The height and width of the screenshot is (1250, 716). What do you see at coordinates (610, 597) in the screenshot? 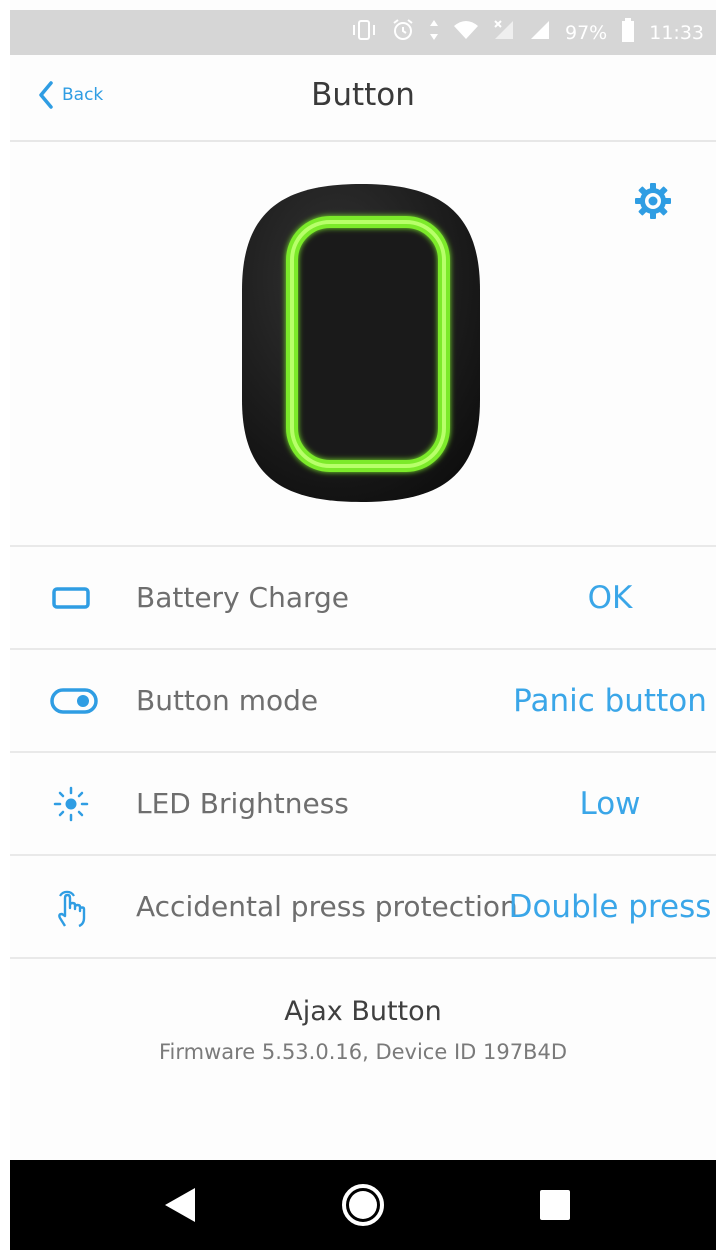
I see `settings-row-value: OK` at bounding box center [610, 597].